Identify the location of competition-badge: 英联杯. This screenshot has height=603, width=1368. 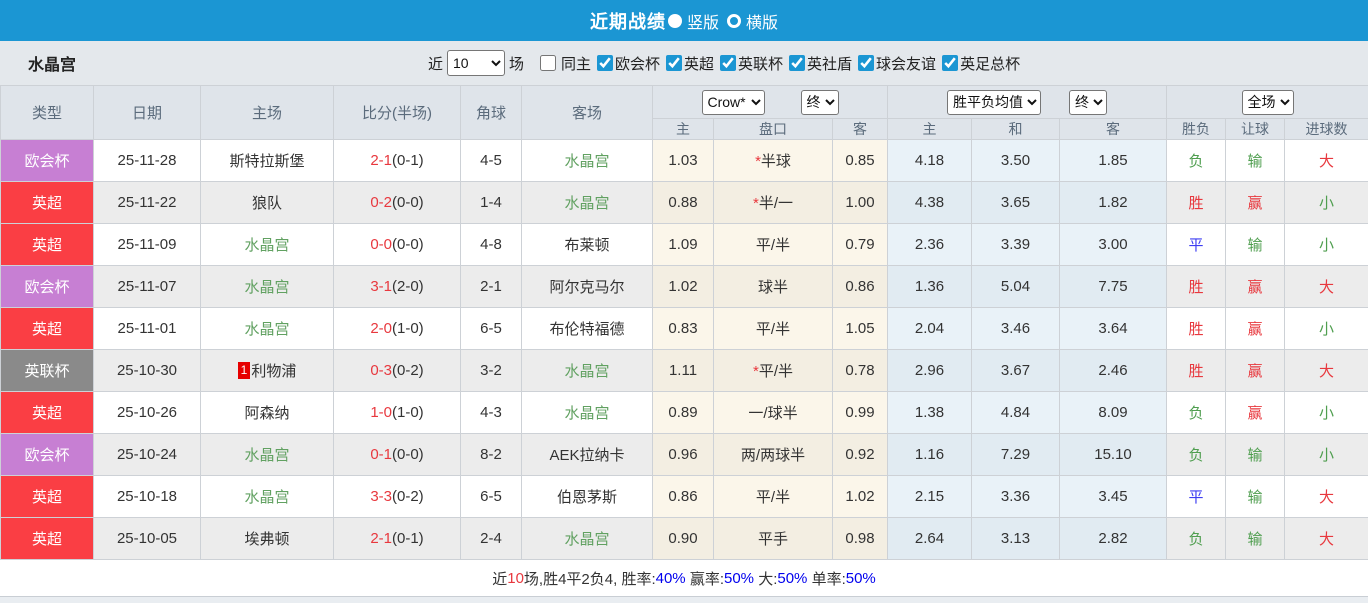
(47, 370).